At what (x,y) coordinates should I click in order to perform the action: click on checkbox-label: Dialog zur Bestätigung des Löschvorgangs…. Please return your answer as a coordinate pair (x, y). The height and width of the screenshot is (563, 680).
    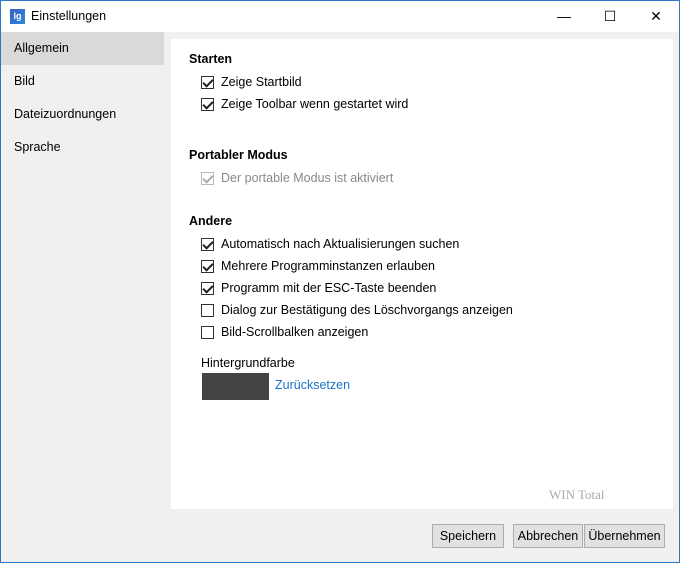
    Looking at the image, I should click on (367, 310).